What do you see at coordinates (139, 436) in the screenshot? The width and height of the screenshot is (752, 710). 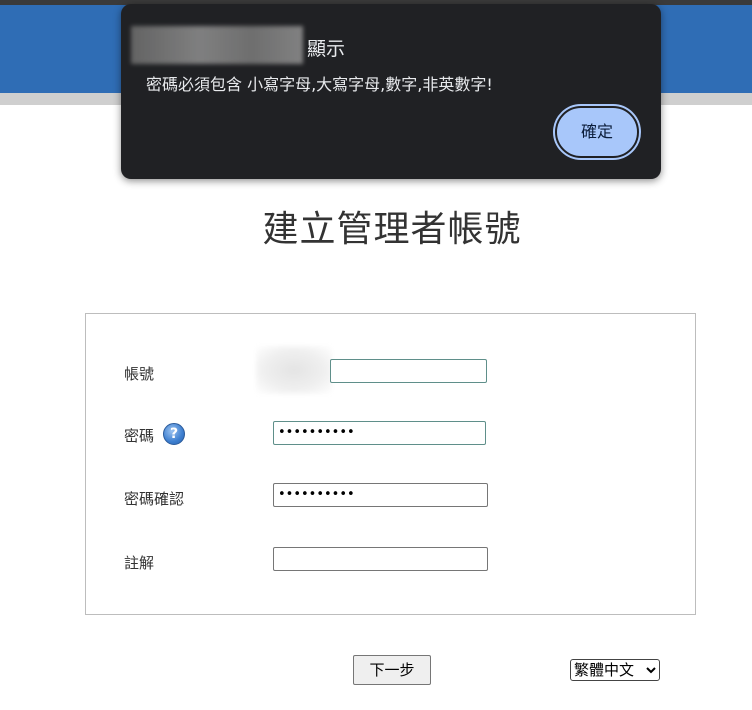 I see `password-label: 密碼` at bounding box center [139, 436].